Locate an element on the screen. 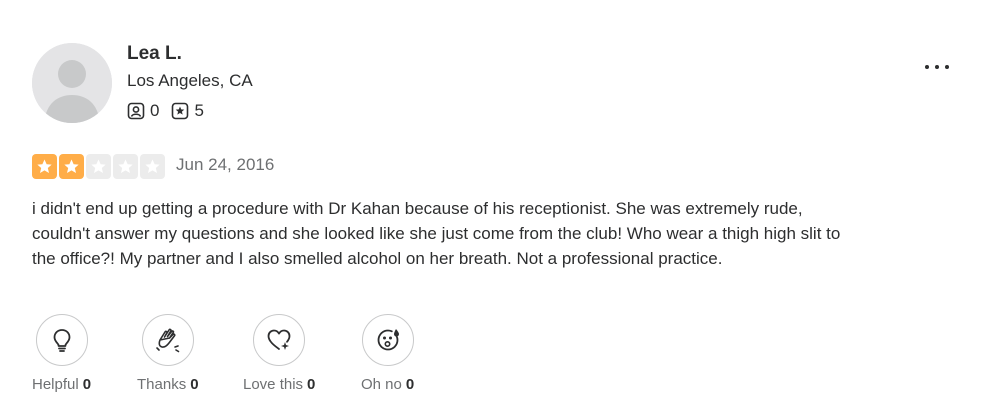 Image resolution: width=985 pixels, height=420 pixels. review-date: Jun 24, 2016 is located at coordinates (225, 164).